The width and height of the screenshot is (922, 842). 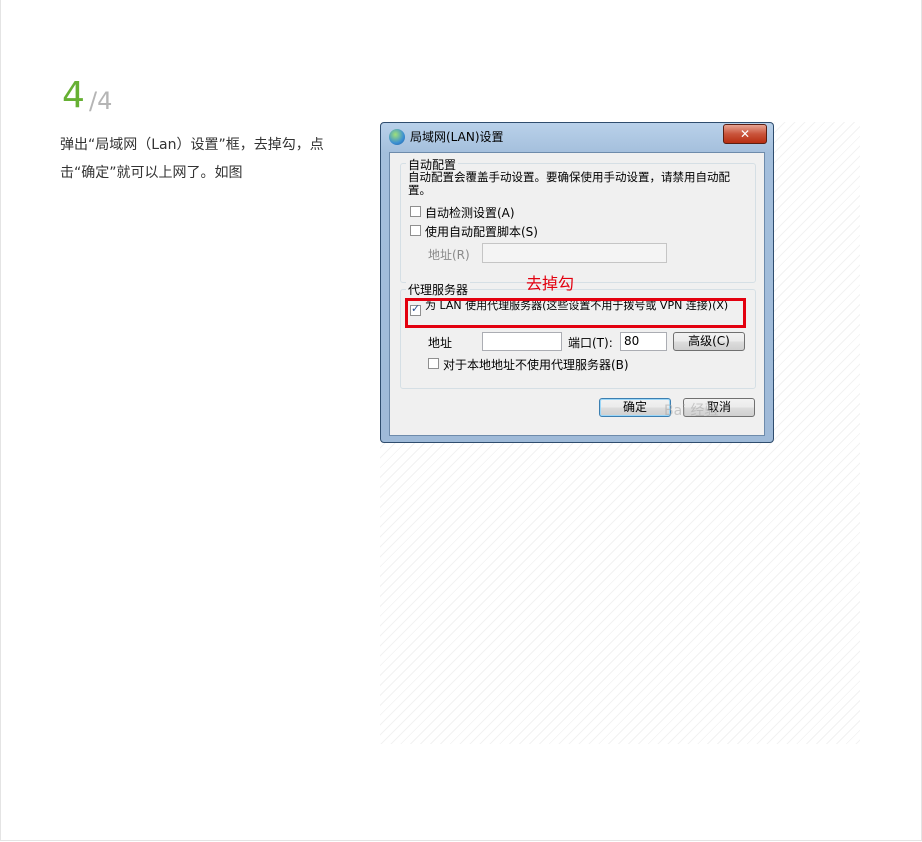 I want to click on port-input: 80, so click(x=643, y=341).